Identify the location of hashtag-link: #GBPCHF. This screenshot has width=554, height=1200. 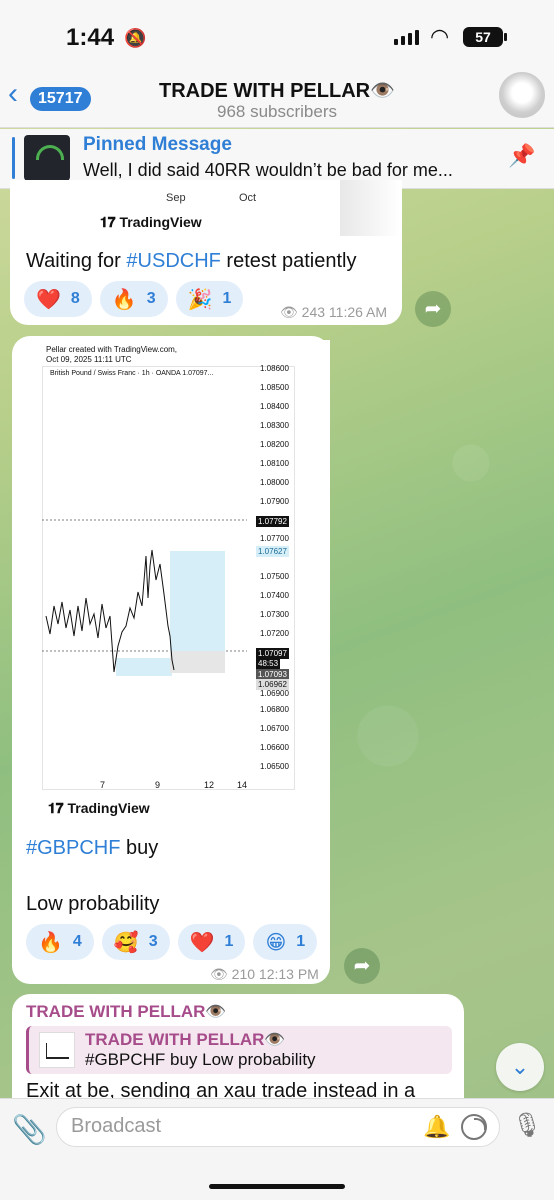
(73, 848).